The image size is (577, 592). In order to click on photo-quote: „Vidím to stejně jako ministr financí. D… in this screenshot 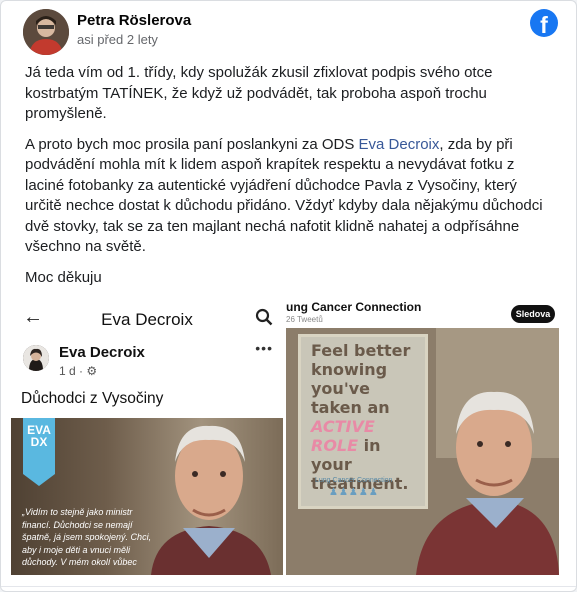, I will do `click(87, 537)`.